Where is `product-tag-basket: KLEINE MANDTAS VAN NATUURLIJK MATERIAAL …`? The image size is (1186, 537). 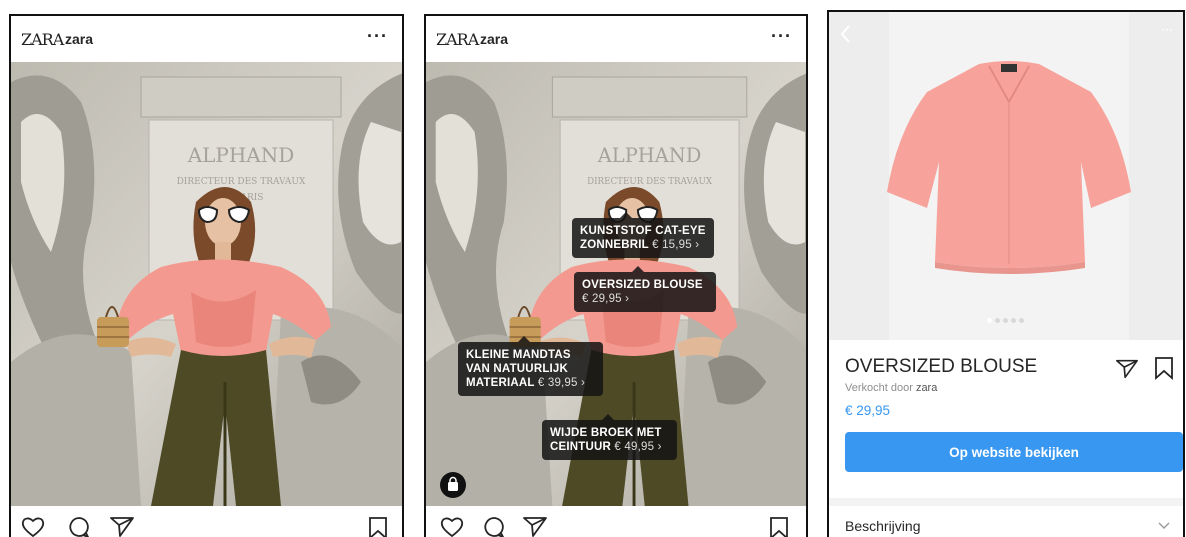
product-tag-basket: KLEINE MANDTAS VAN NATUURLIJK MATERIAAL … is located at coordinates (530, 366).